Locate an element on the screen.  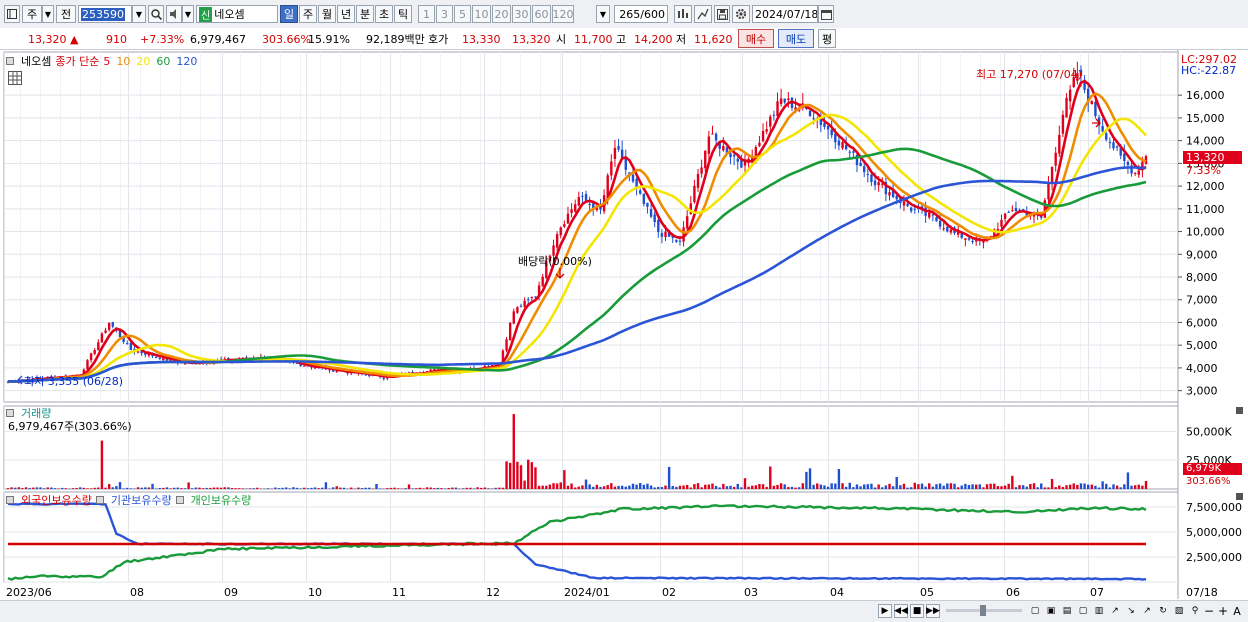
zoom-in-icon is located at coordinates (683, 14).